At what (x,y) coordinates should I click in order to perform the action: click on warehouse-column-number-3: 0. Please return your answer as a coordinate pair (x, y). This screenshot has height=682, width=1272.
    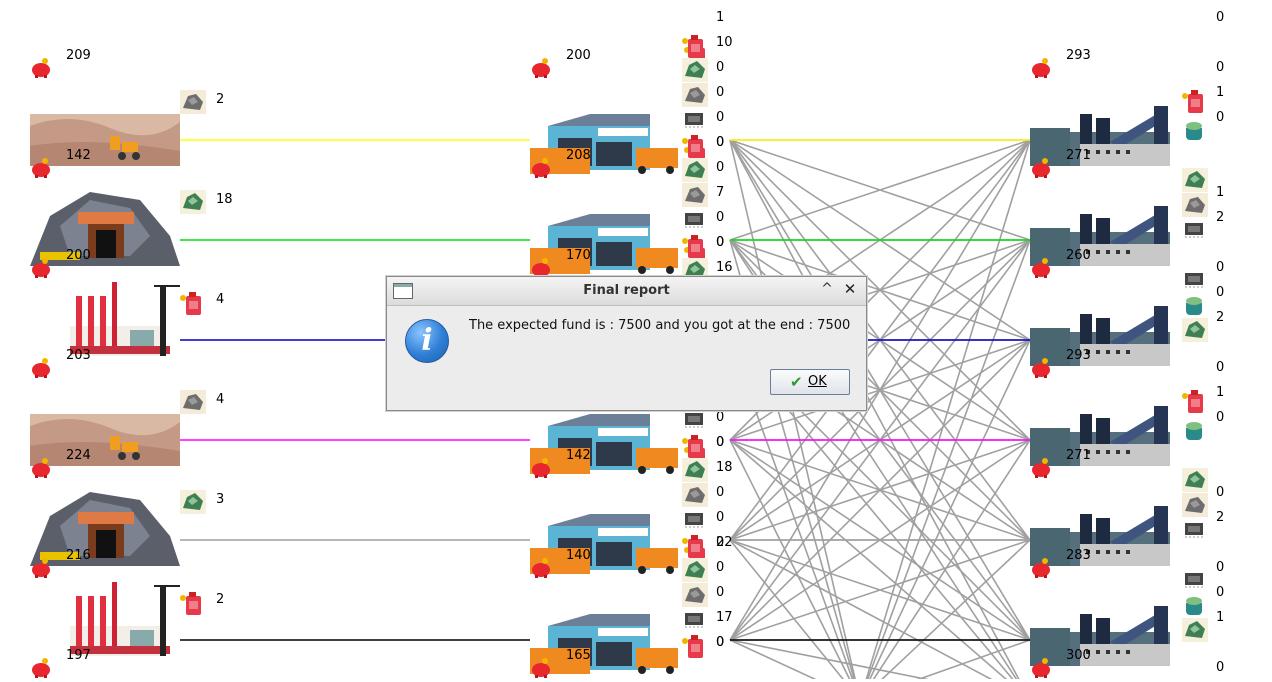
    Looking at the image, I should click on (720, 67).